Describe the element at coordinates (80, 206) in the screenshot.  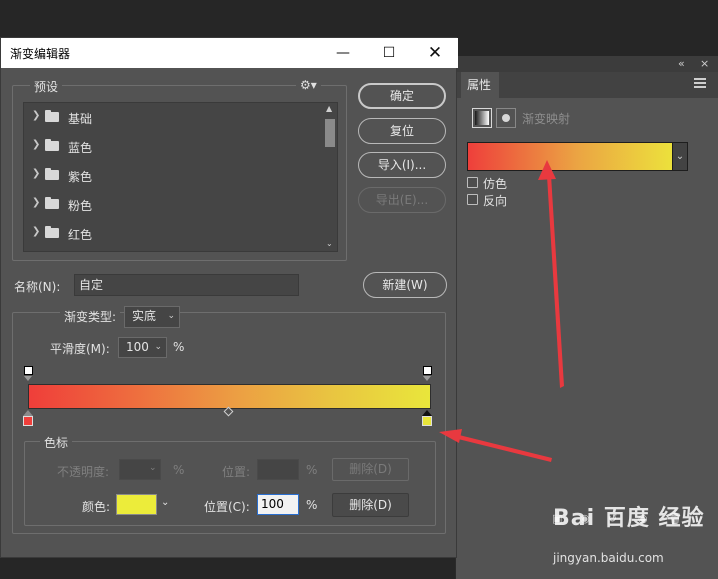
I see `preset-label: 粉色` at that location.